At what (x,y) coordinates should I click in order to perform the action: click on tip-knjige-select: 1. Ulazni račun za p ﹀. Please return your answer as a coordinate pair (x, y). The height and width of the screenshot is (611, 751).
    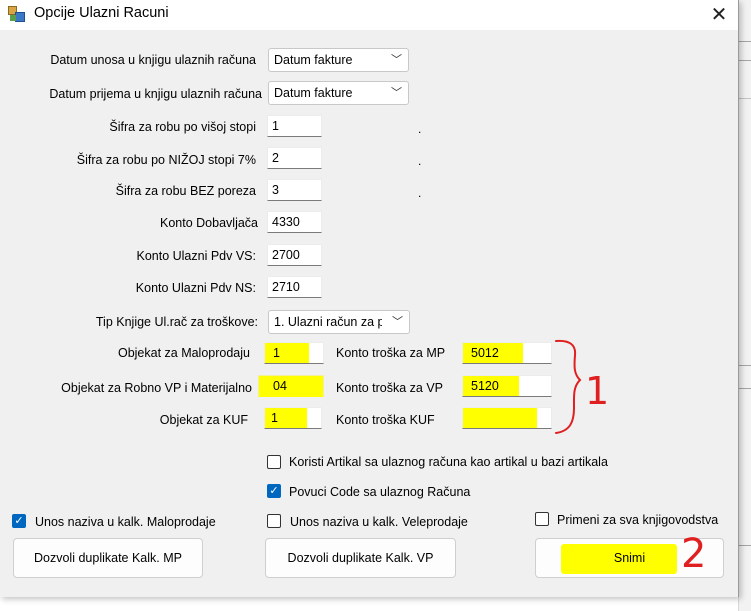
    Looking at the image, I should click on (339, 322).